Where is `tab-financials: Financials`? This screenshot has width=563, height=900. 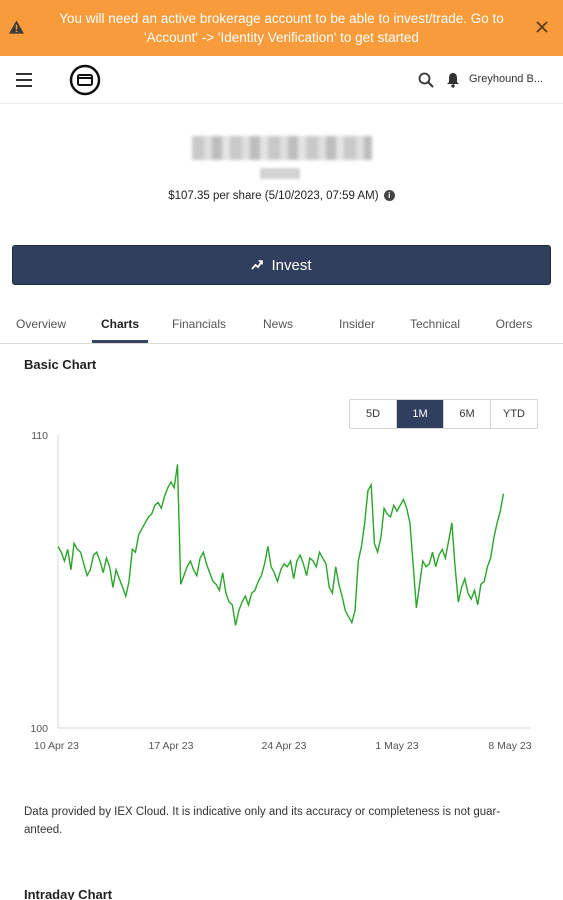
tab-financials: Financials is located at coordinates (199, 324).